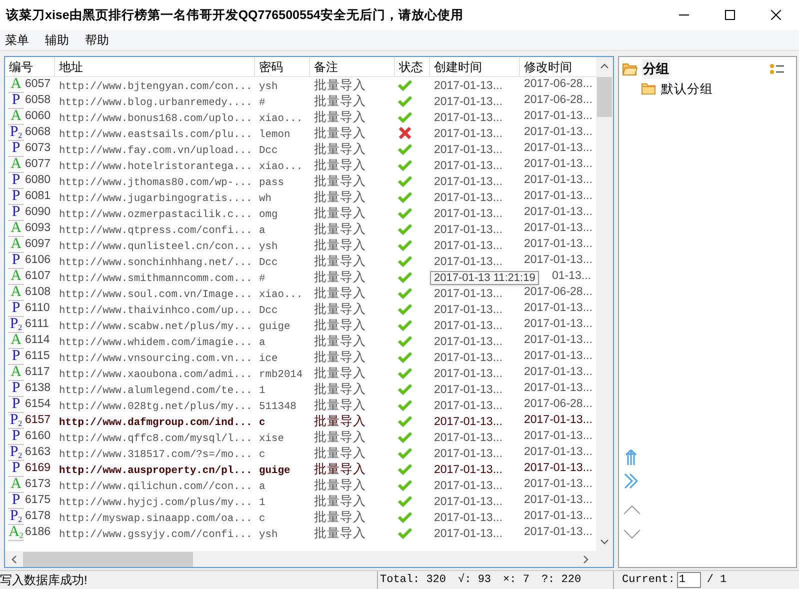  What do you see at coordinates (262, 103) in the screenshot?
I see `table-cell: #` at bounding box center [262, 103].